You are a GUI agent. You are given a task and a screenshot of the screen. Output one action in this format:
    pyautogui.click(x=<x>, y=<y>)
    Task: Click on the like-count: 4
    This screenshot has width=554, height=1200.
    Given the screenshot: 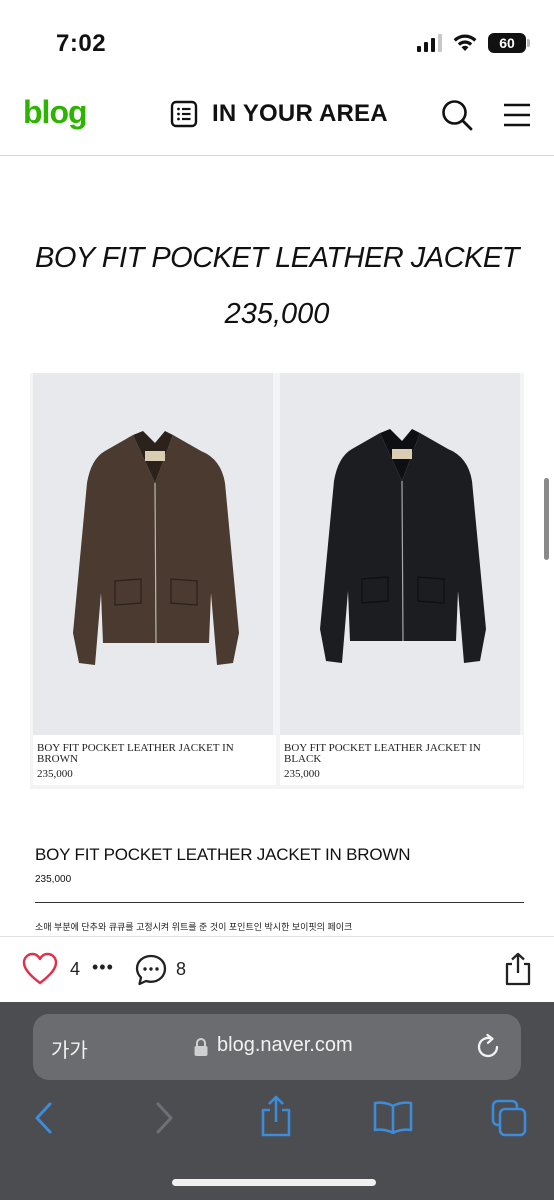 What is the action you would take?
    pyautogui.click(x=75, y=969)
    